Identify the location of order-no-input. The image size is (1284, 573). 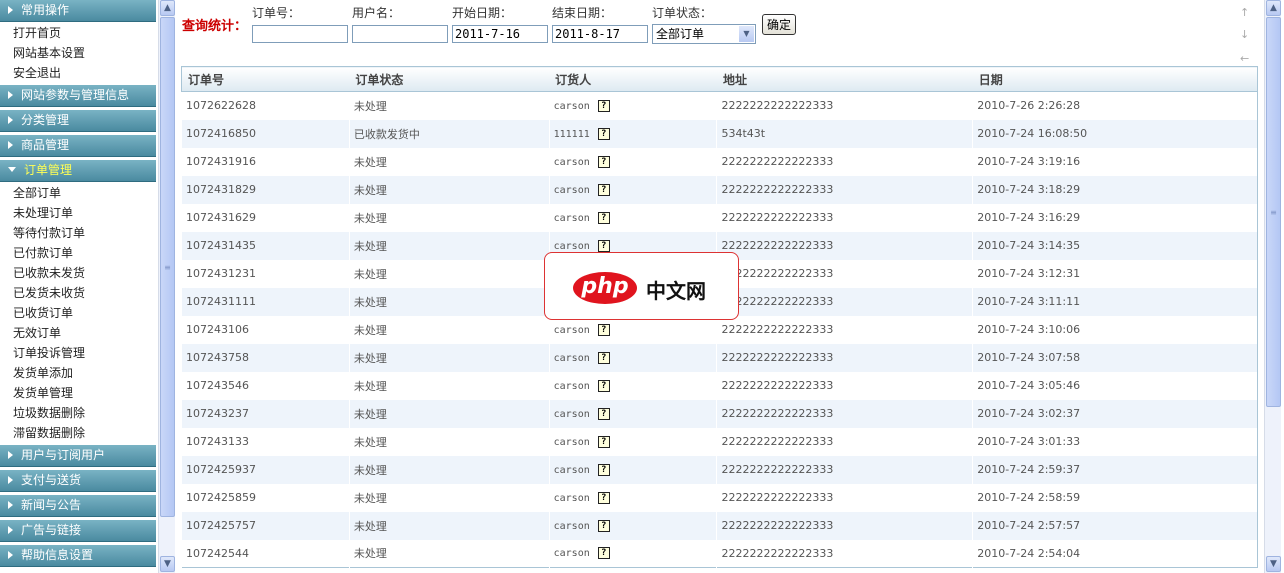
(300, 34).